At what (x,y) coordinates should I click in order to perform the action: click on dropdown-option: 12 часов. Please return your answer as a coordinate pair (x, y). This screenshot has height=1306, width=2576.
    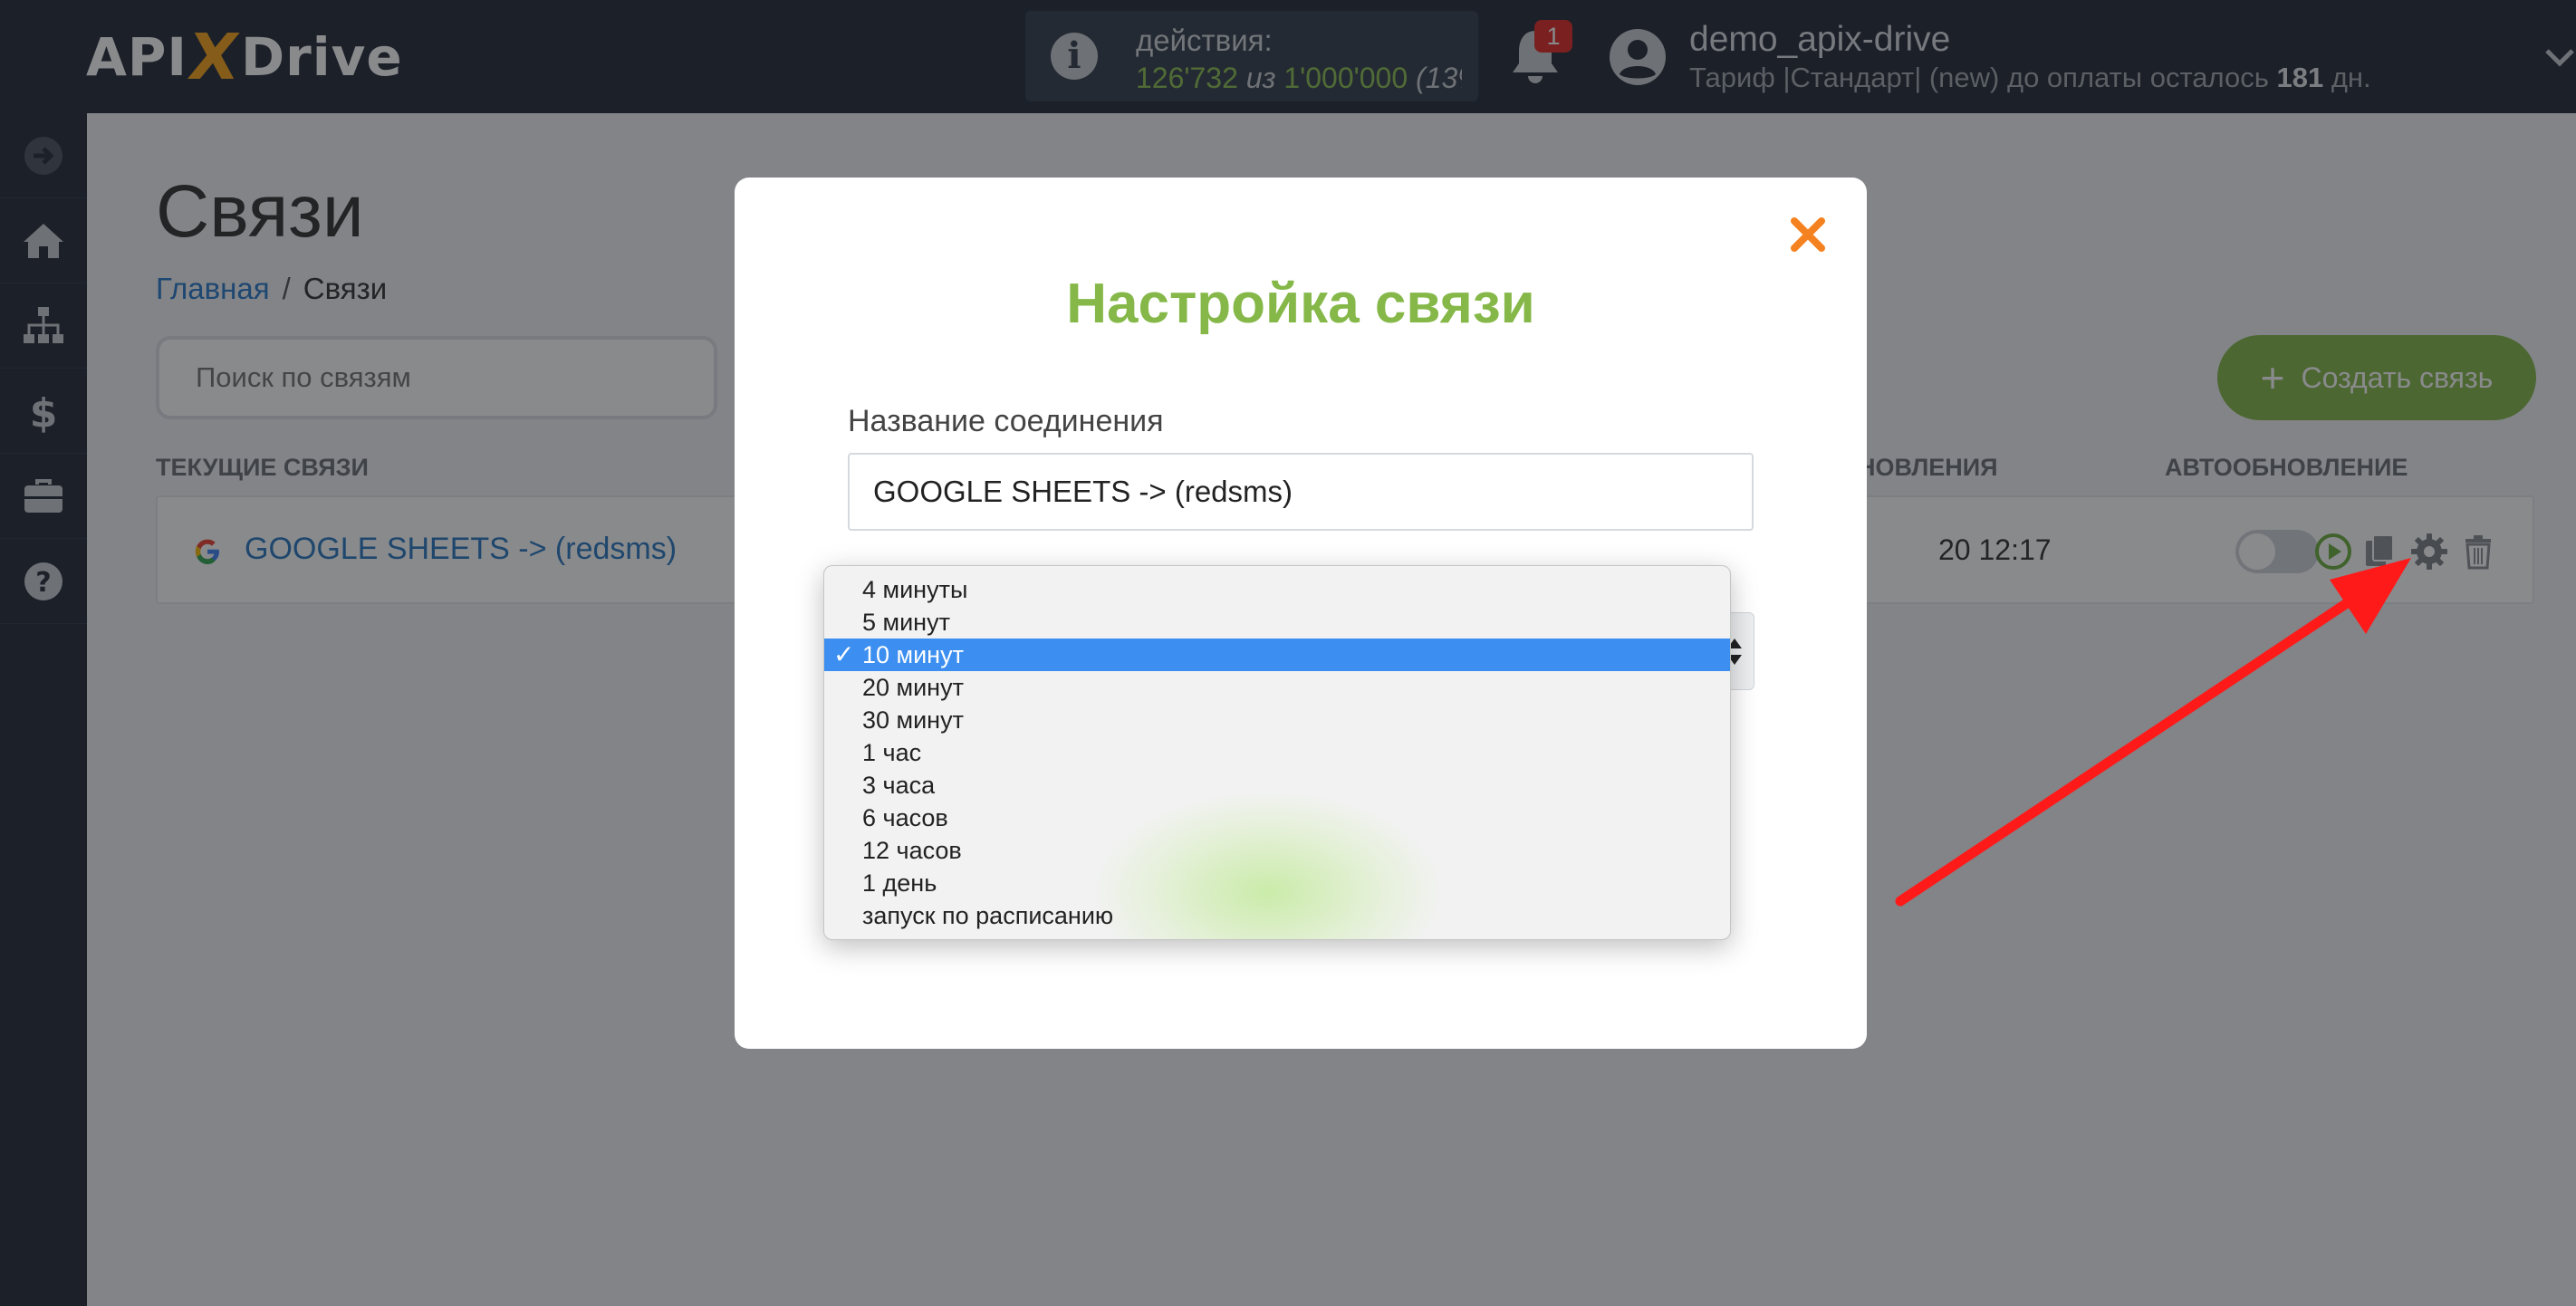
    Looking at the image, I should click on (1277, 850).